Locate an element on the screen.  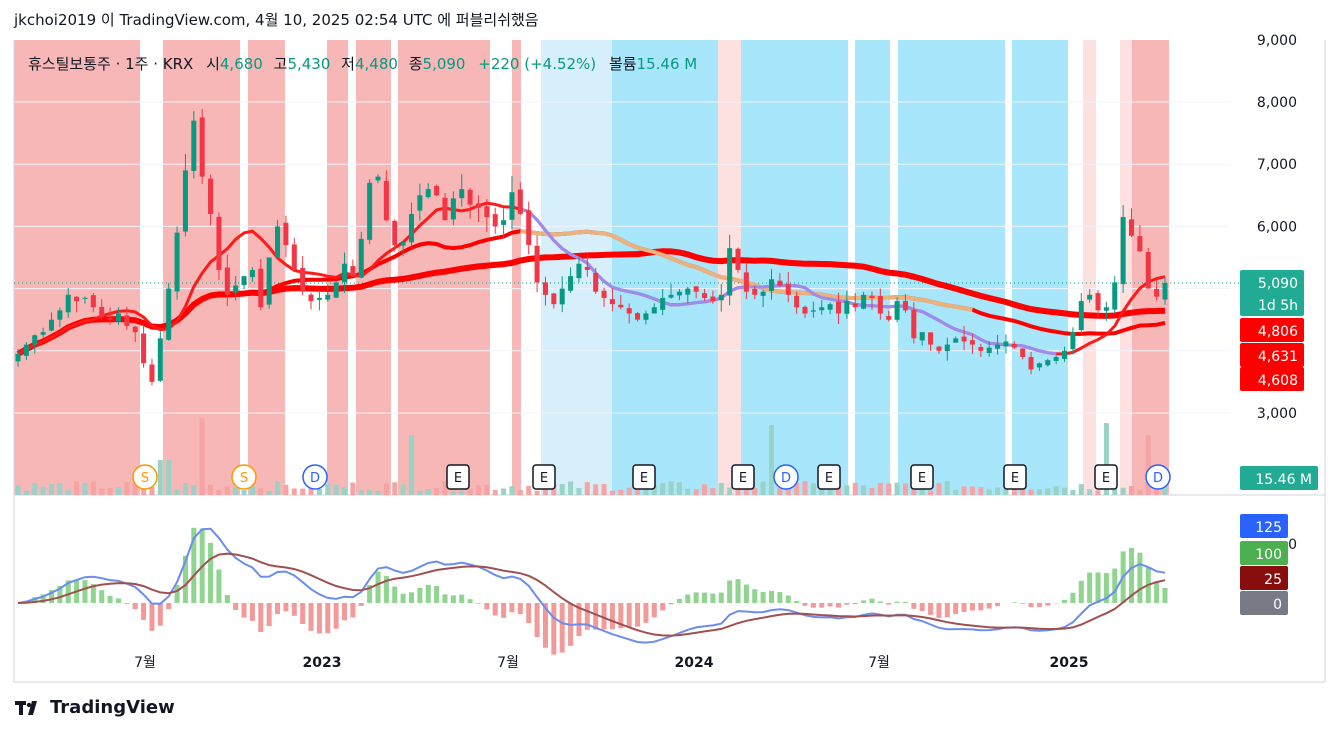
event-label: E is located at coordinates (1106, 478).